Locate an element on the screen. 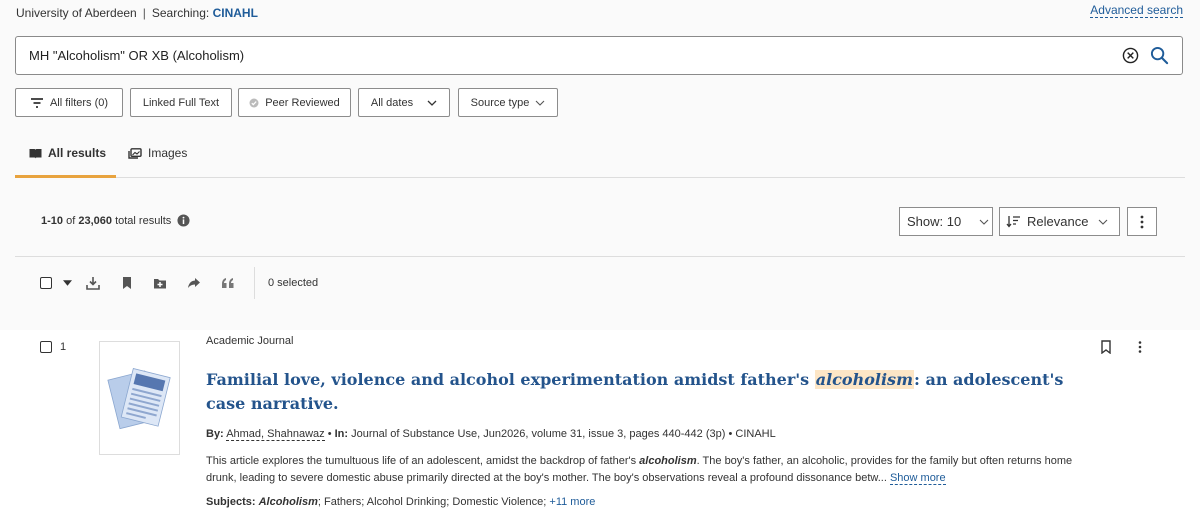 Image resolution: width=1200 pixels, height=510 pixels. toolbar-divider is located at coordinates (600, 256).